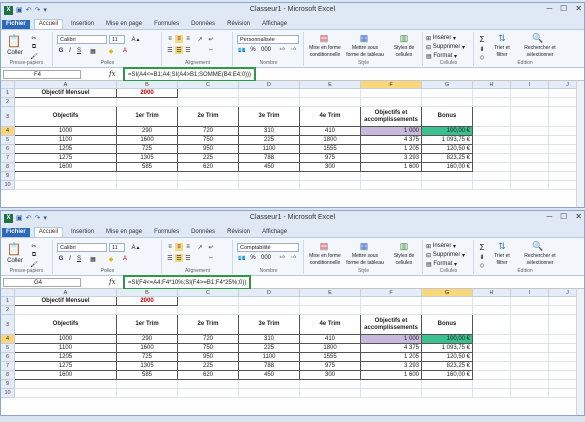  Describe the element at coordinates (8, 339) in the screenshot. I see `row-header: 4` at that location.